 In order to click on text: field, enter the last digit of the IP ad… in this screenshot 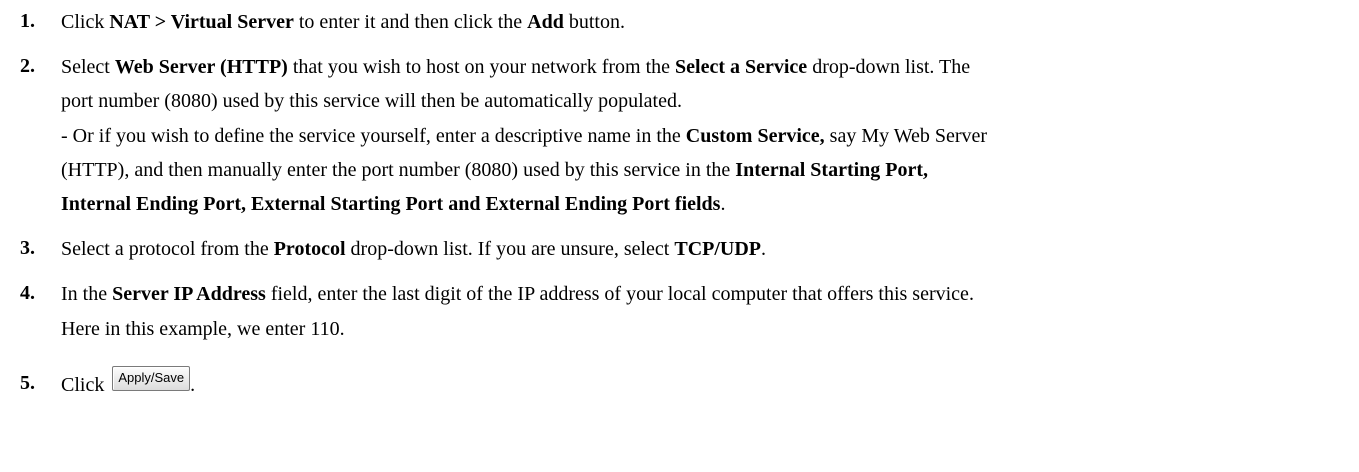, I will do `click(619, 294)`.